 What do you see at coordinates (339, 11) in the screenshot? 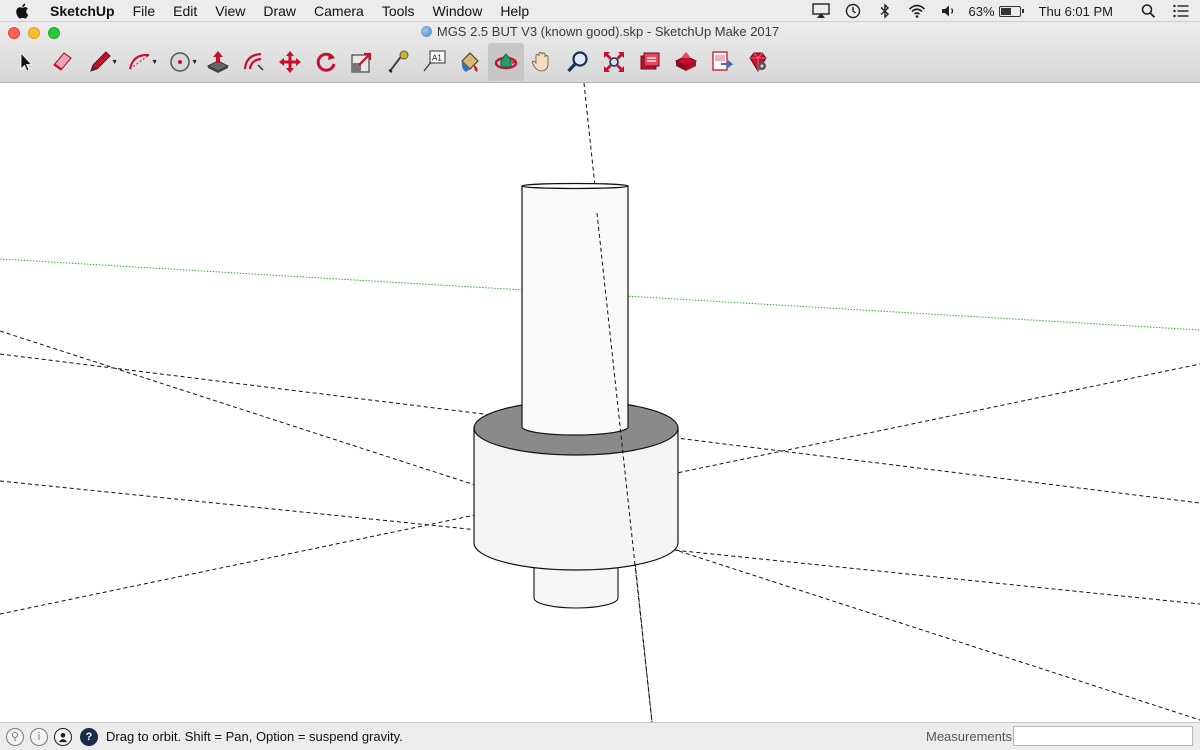
I see `menu-camera: Camera` at bounding box center [339, 11].